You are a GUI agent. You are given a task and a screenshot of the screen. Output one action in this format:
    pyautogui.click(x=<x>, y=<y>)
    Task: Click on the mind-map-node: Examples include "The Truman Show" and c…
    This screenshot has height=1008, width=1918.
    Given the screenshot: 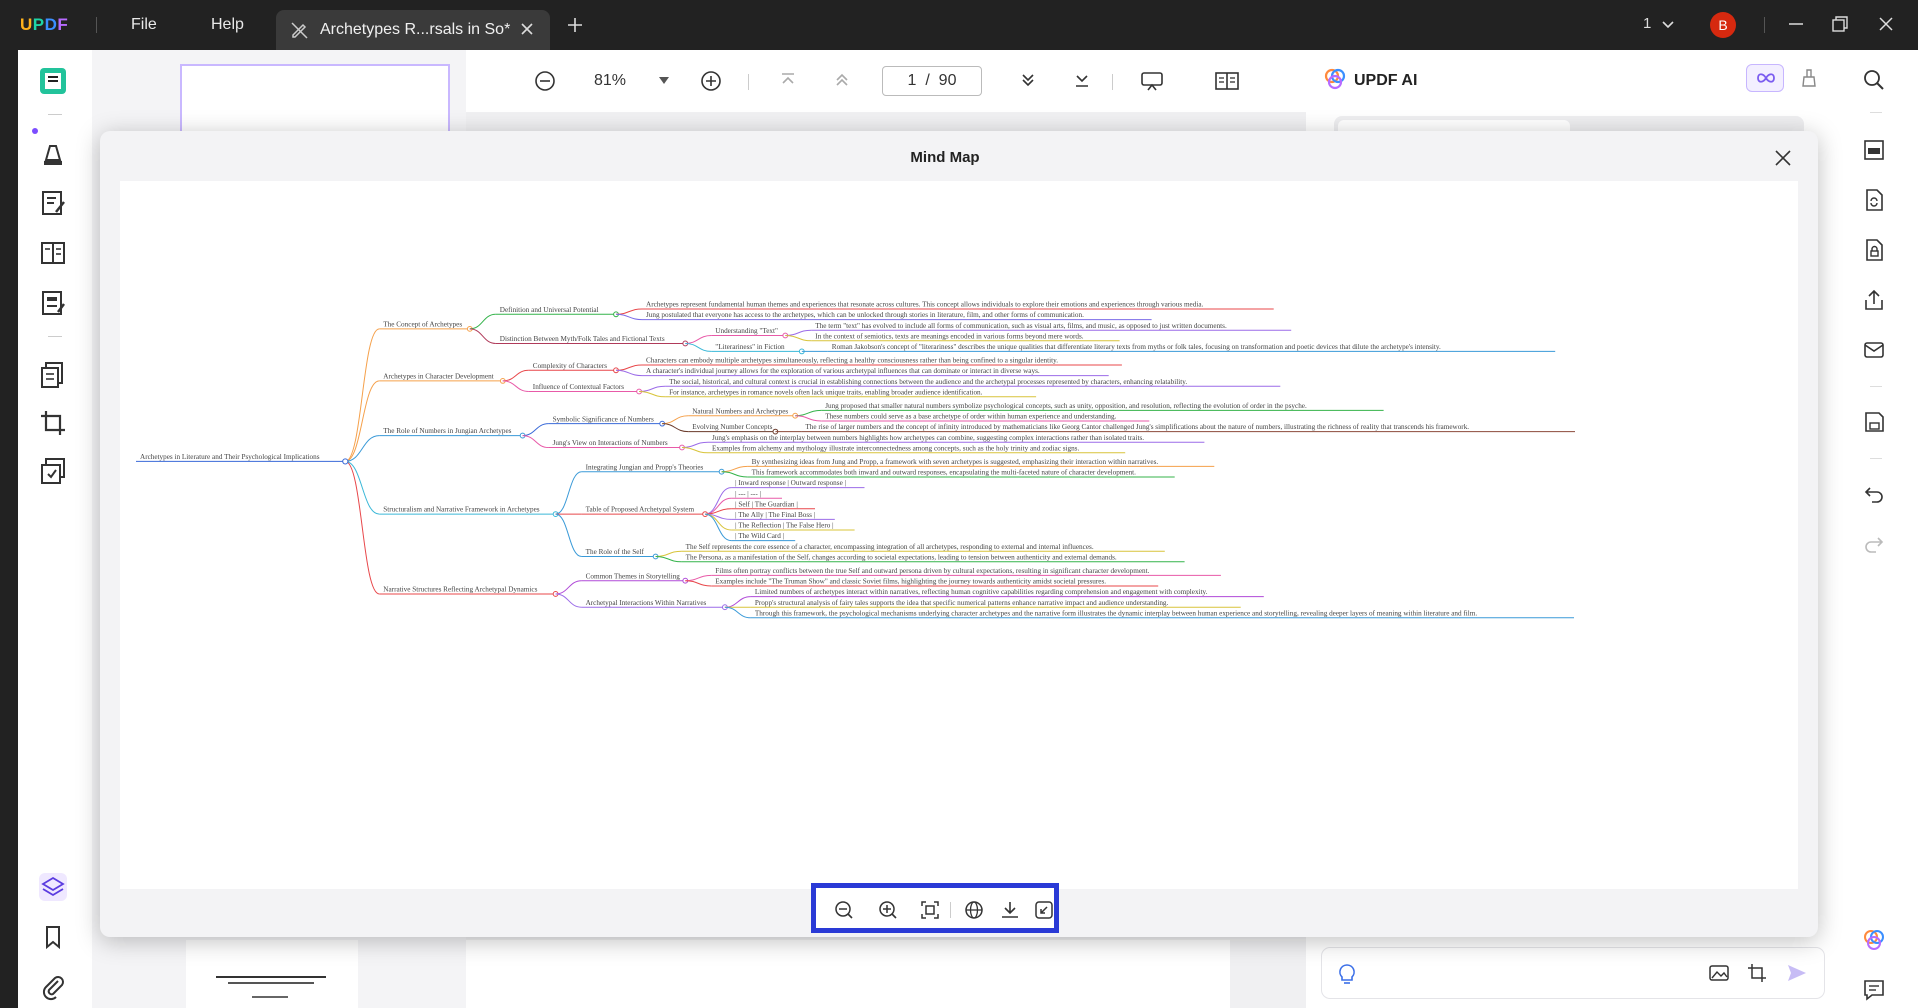 What is the action you would take?
    pyautogui.click(x=922, y=582)
    